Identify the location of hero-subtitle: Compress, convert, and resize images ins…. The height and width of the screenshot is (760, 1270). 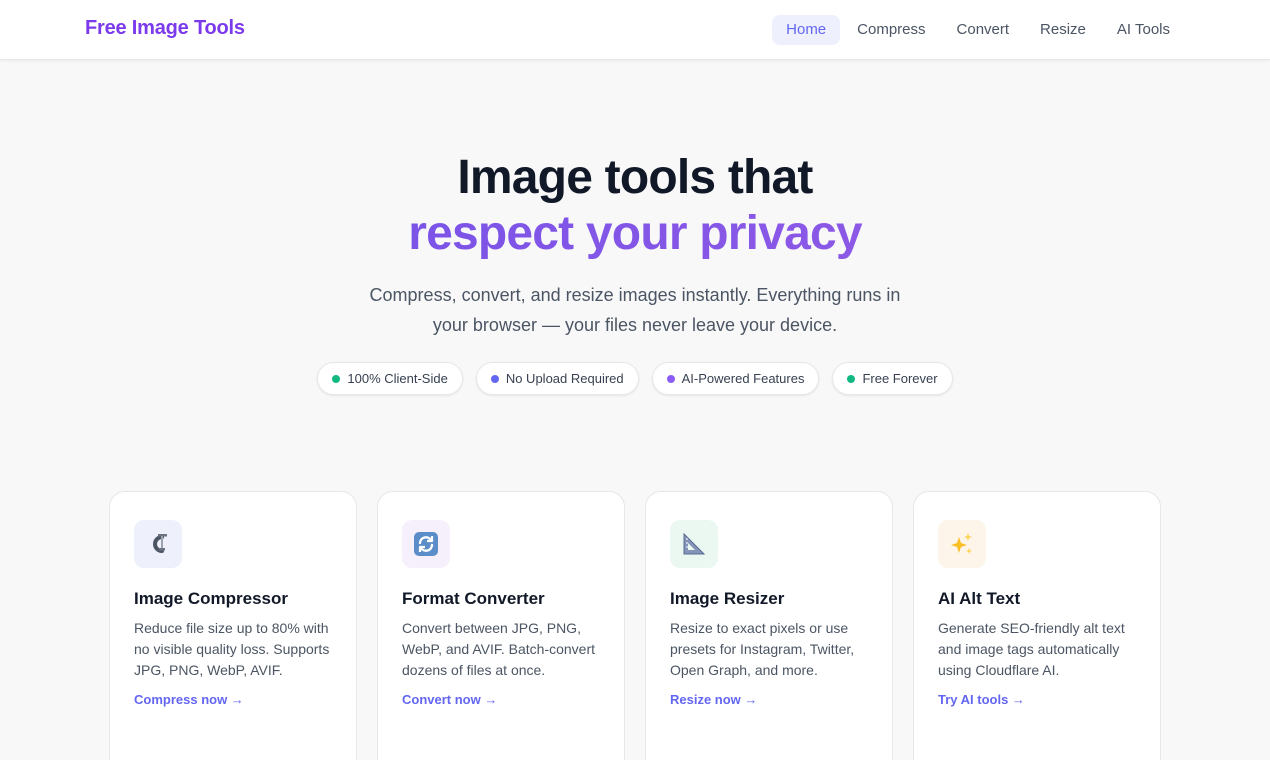
(635, 310).